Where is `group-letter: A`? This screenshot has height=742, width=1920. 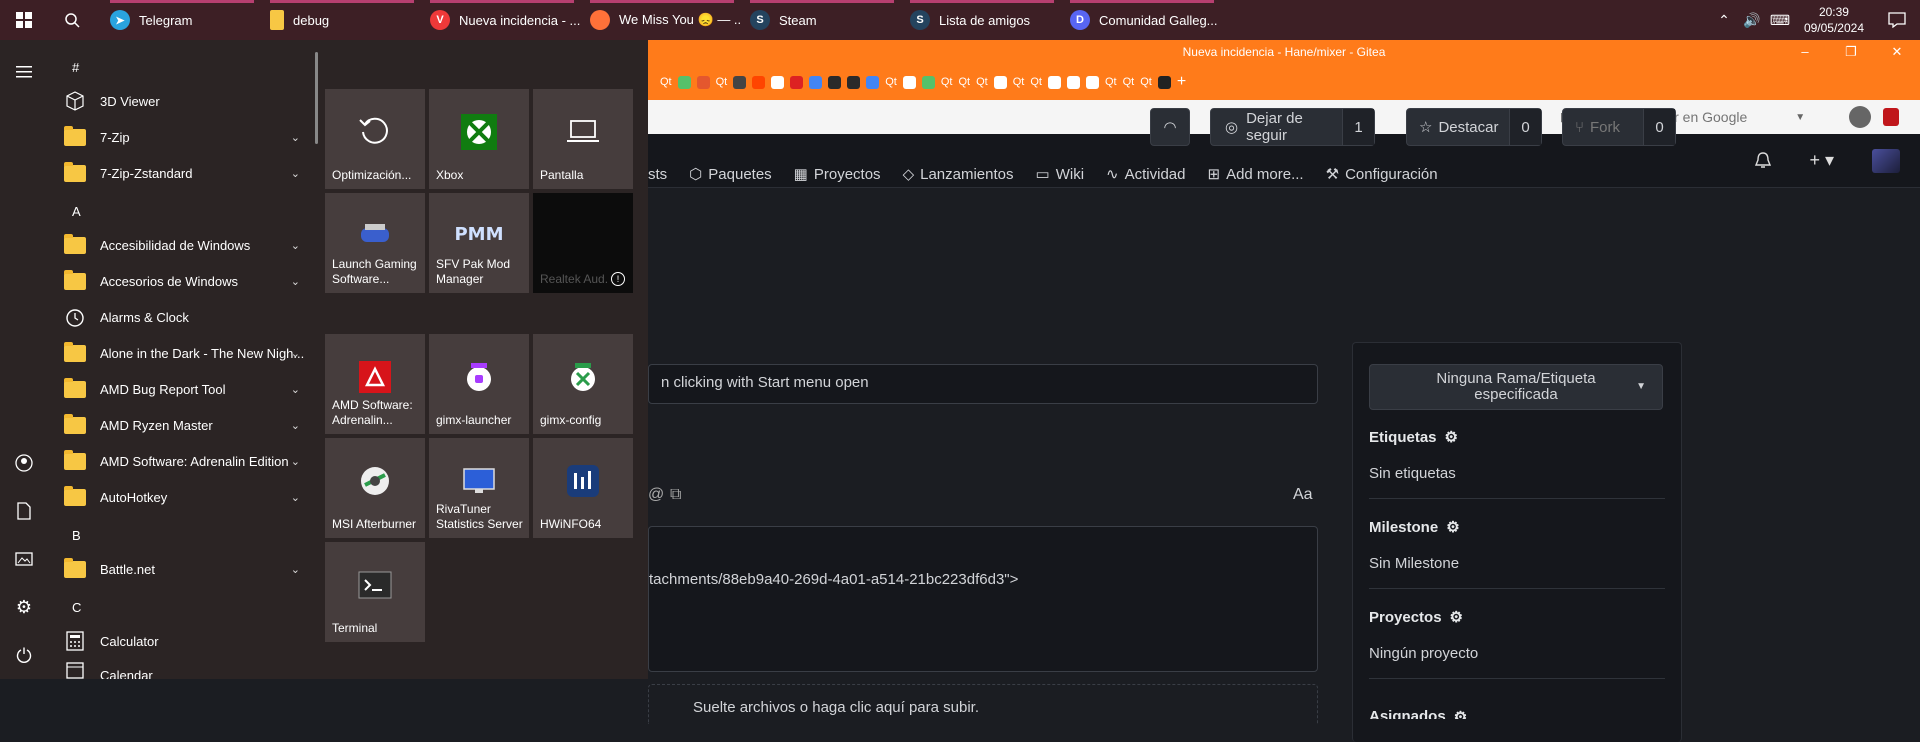
group-letter: A is located at coordinates (76, 211).